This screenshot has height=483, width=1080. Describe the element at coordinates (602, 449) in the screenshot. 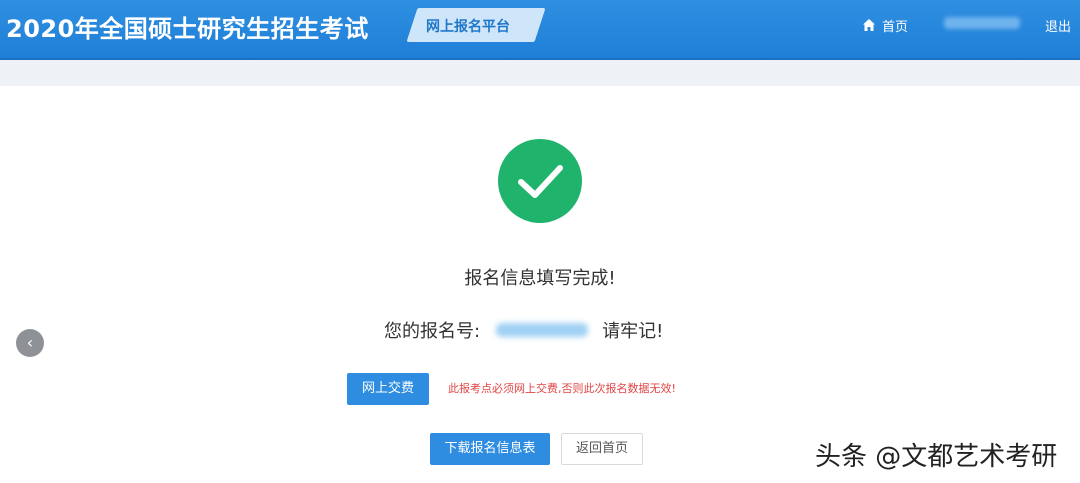

I see `return-home-button: 返回首页` at that location.